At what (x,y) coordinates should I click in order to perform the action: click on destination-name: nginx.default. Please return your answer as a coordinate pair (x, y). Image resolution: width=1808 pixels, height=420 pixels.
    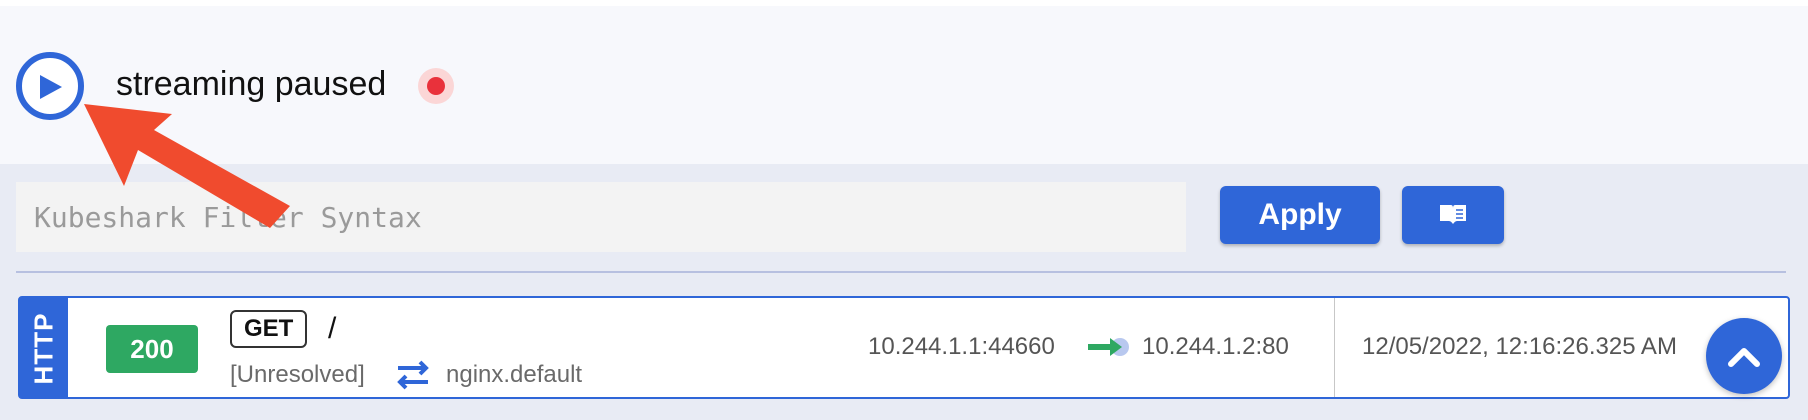
    Looking at the image, I should click on (514, 374).